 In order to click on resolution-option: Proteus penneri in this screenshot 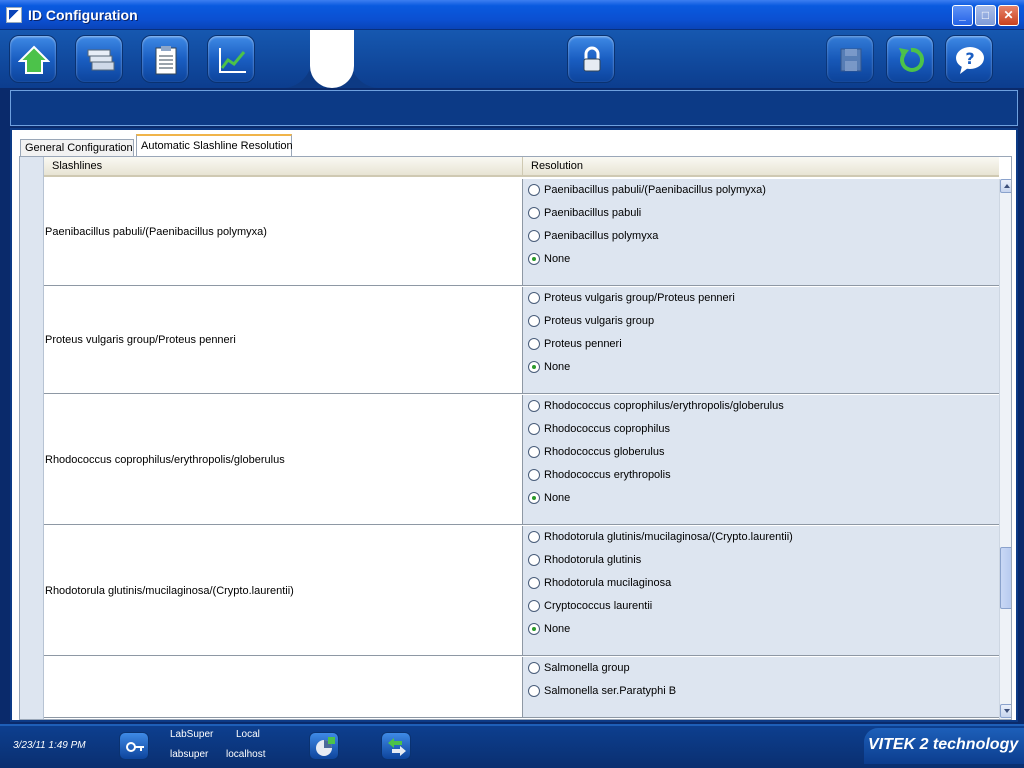, I will do `click(575, 344)`.